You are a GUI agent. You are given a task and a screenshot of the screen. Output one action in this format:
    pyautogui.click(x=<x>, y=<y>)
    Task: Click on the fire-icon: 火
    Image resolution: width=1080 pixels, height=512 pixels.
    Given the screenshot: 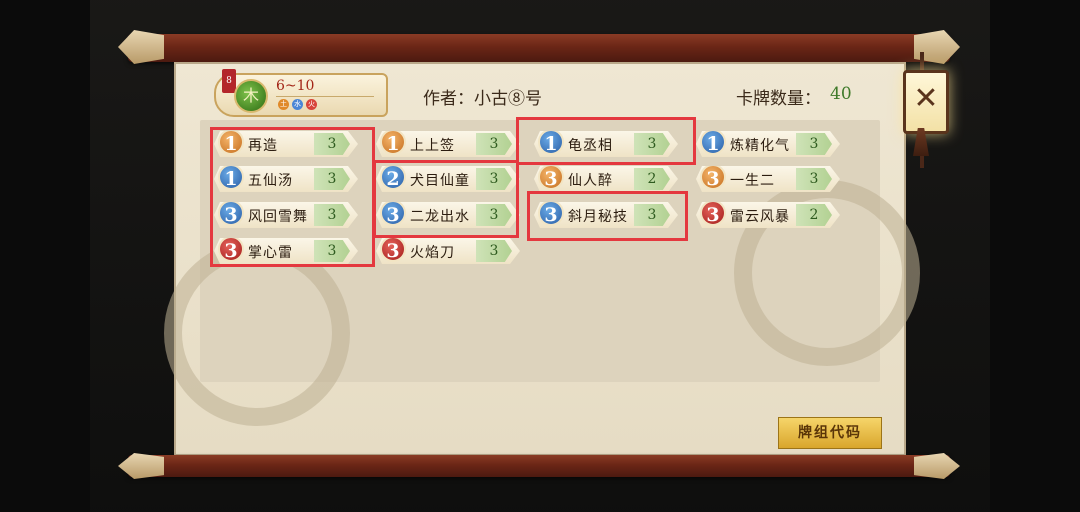 What is the action you would take?
    pyautogui.click(x=311, y=104)
    